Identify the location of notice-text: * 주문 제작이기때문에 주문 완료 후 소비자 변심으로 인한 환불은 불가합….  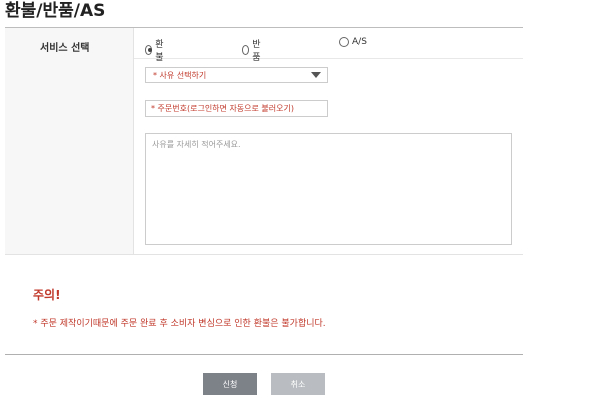
(179, 324).